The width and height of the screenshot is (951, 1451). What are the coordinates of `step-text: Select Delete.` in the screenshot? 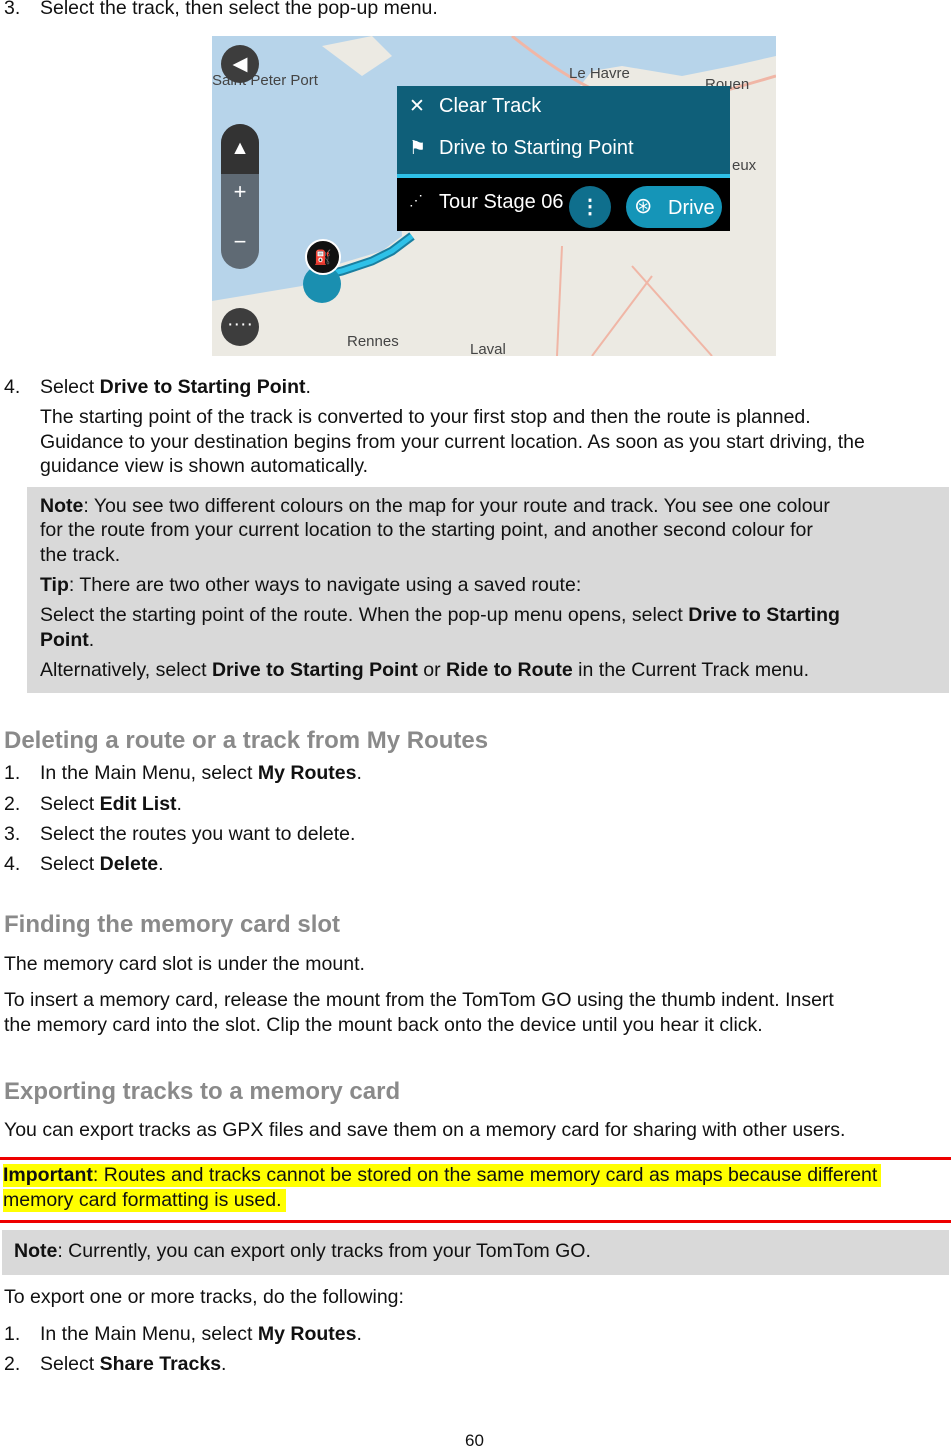 It's located at (102, 864).